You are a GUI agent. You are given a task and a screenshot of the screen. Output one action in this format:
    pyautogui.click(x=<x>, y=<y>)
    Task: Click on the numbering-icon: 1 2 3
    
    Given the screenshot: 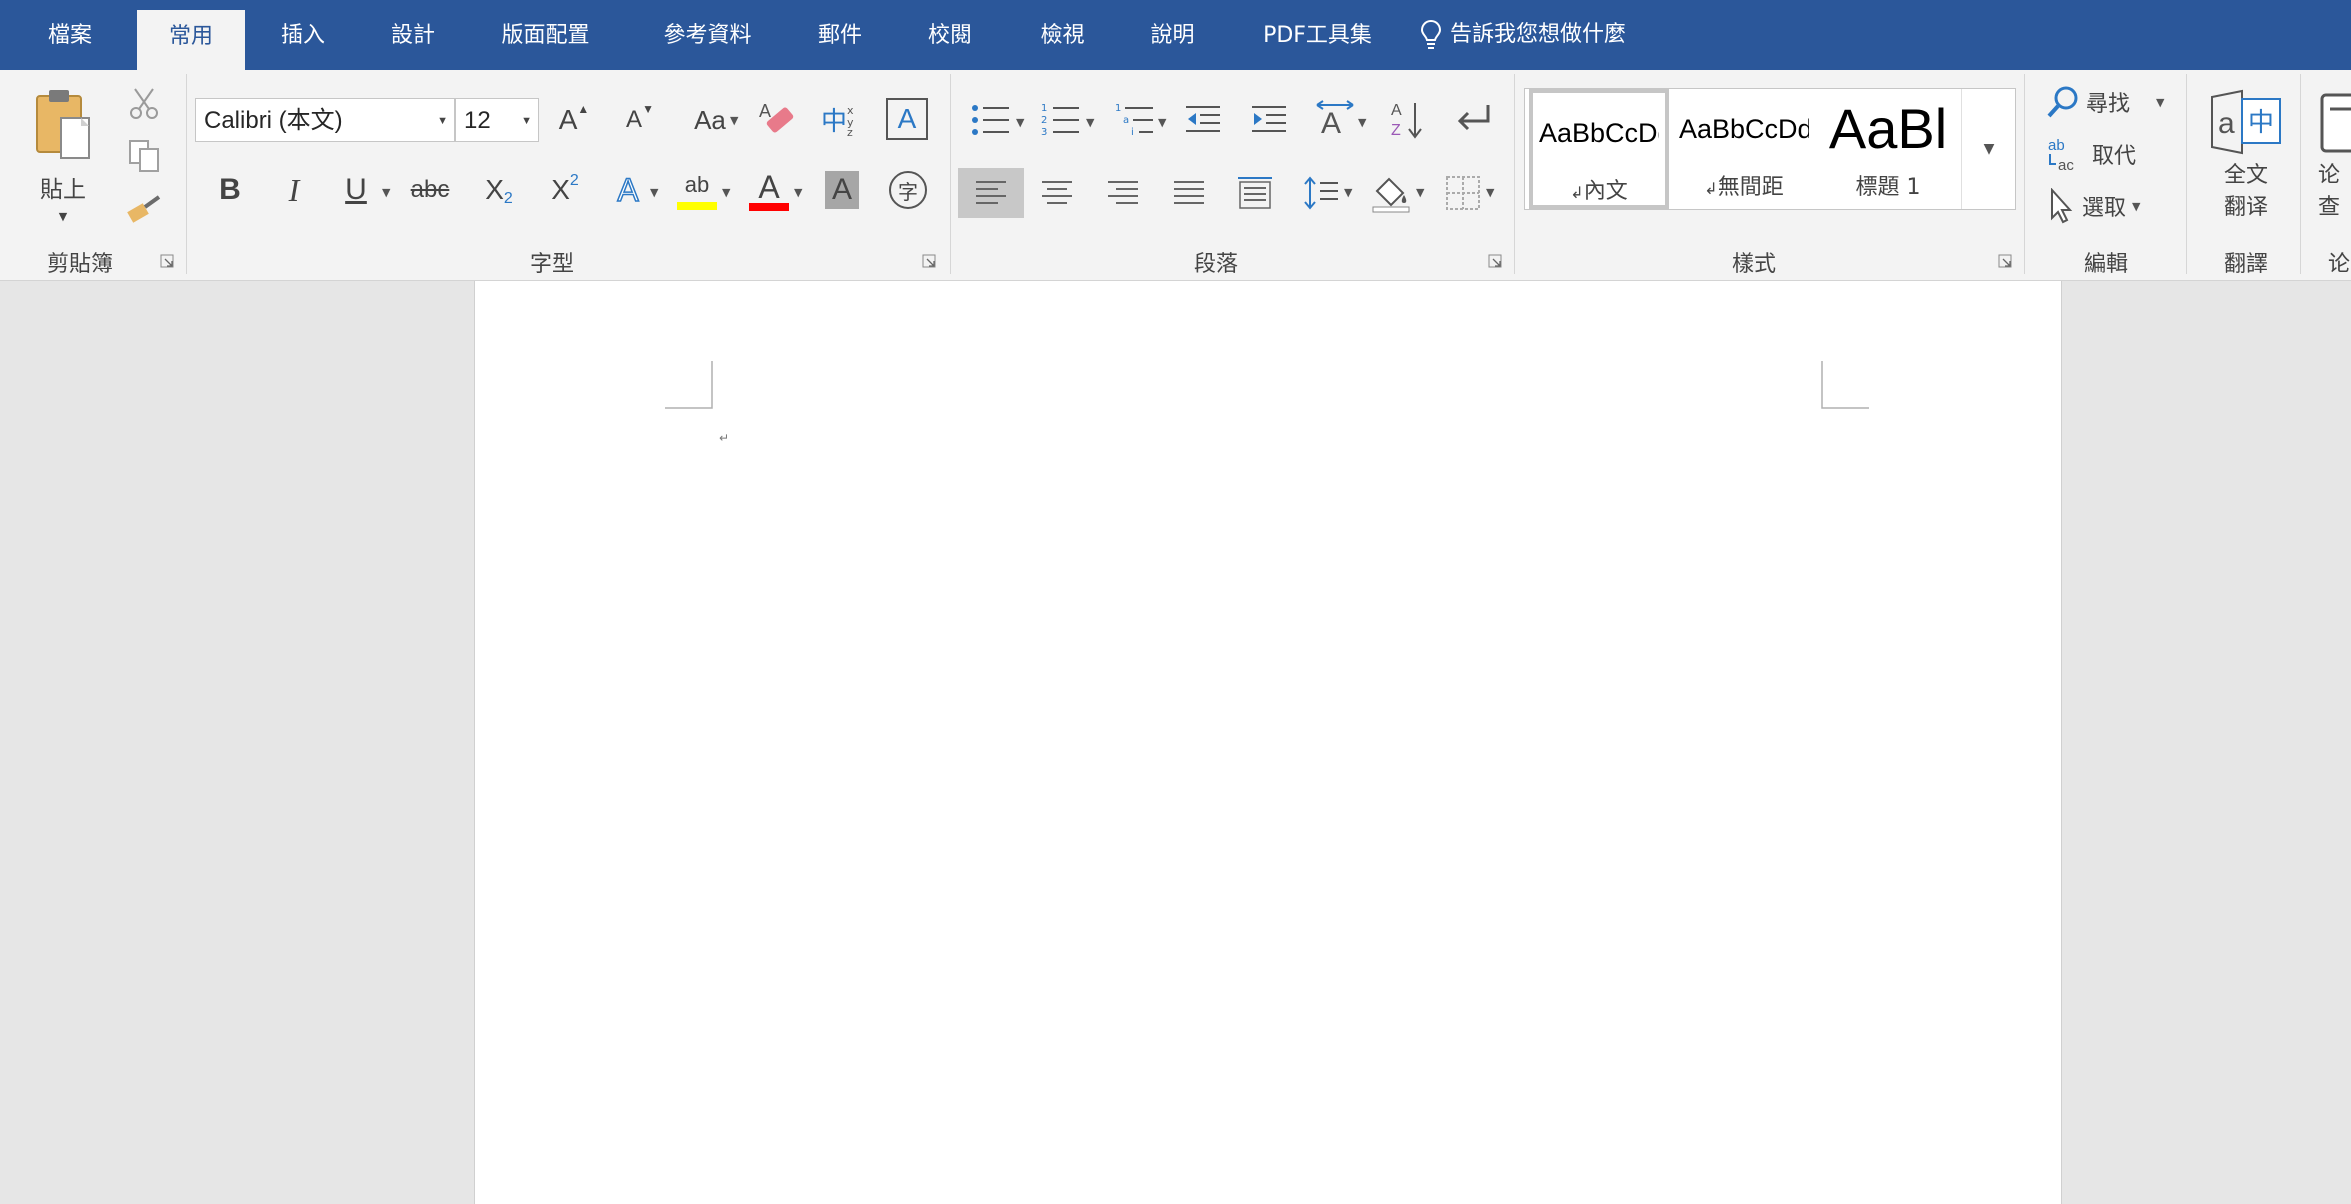 What is the action you would take?
    pyautogui.click(x=1060, y=120)
    